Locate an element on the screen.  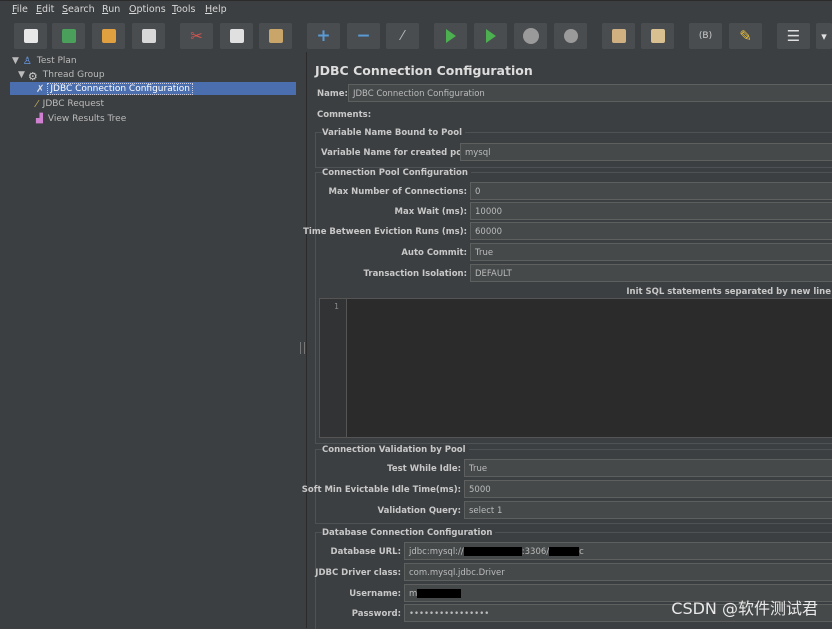
clear-all-button is located at coordinates (657, 36).